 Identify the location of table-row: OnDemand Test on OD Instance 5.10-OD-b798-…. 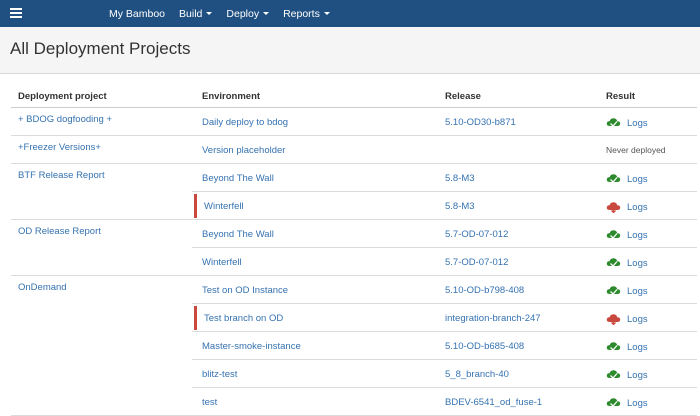
(354, 290).